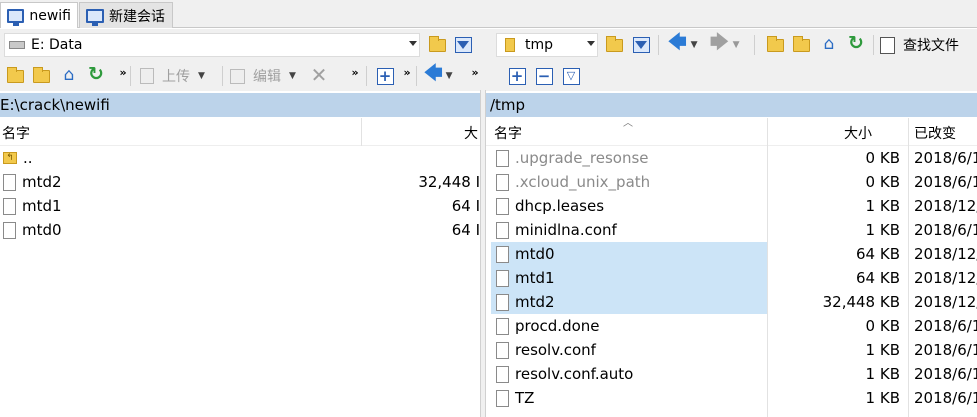 The image size is (977, 417). I want to click on edit-button: 编辑 ▼, so click(263, 76).